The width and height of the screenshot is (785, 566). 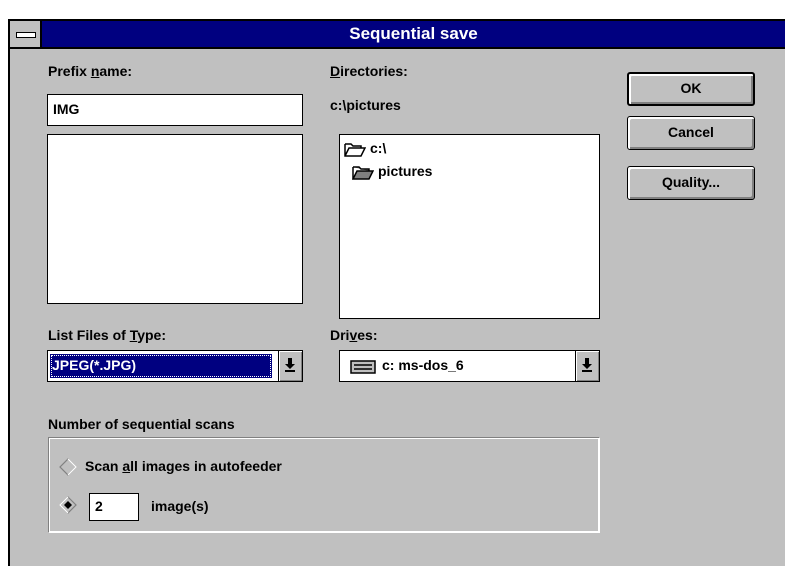 I want to click on file-type-dropdown: JPEG(*.JPG), so click(x=175, y=366).